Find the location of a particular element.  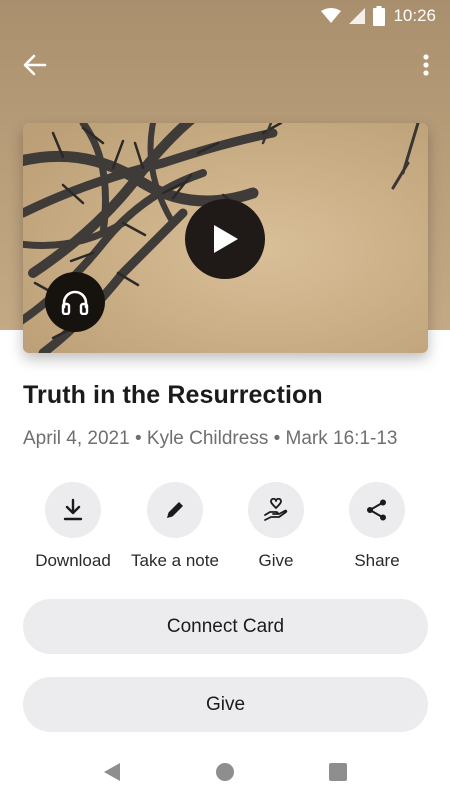

download-action-circle is located at coordinates (73, 510).